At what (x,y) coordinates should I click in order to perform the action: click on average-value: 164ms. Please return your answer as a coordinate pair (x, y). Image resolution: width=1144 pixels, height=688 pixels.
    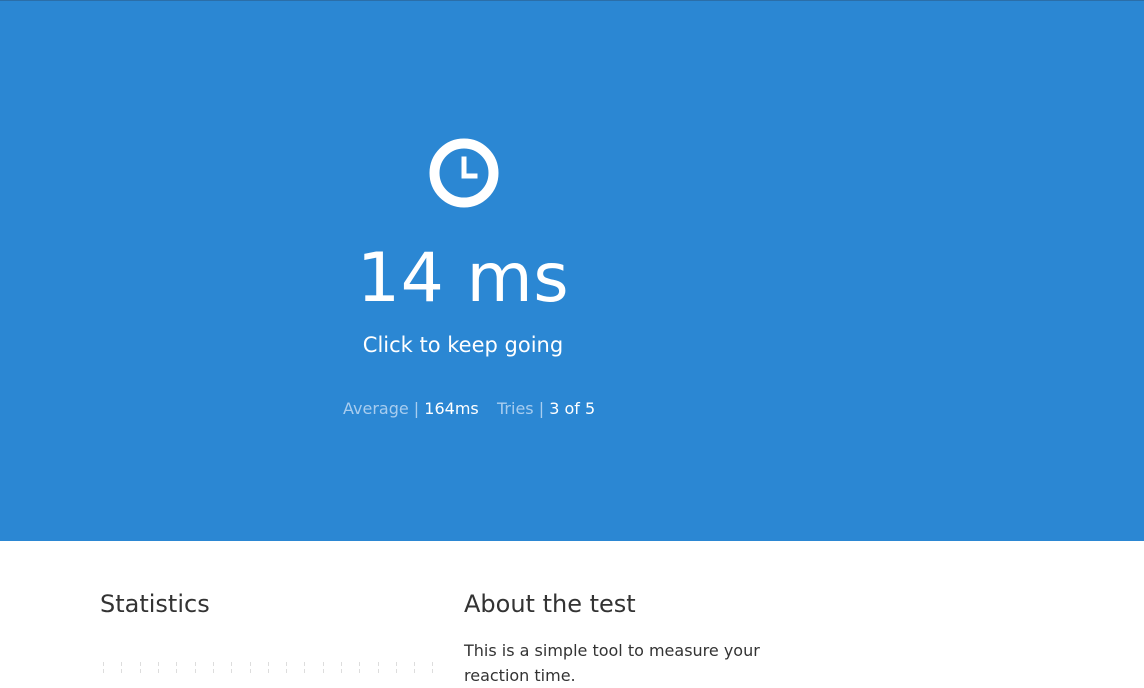
    Looking at the image, I should click on (451, 408).